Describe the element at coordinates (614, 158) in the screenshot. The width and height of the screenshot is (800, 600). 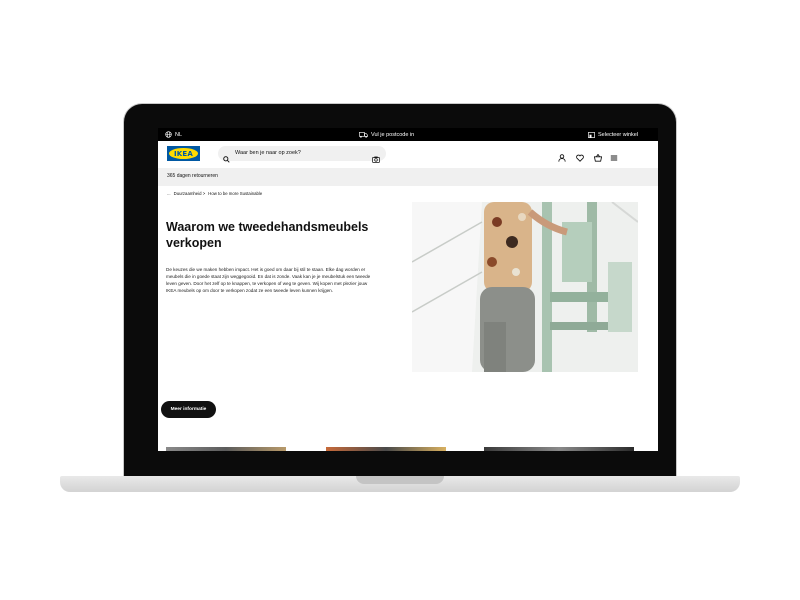
I see `menu-icon` at that location.